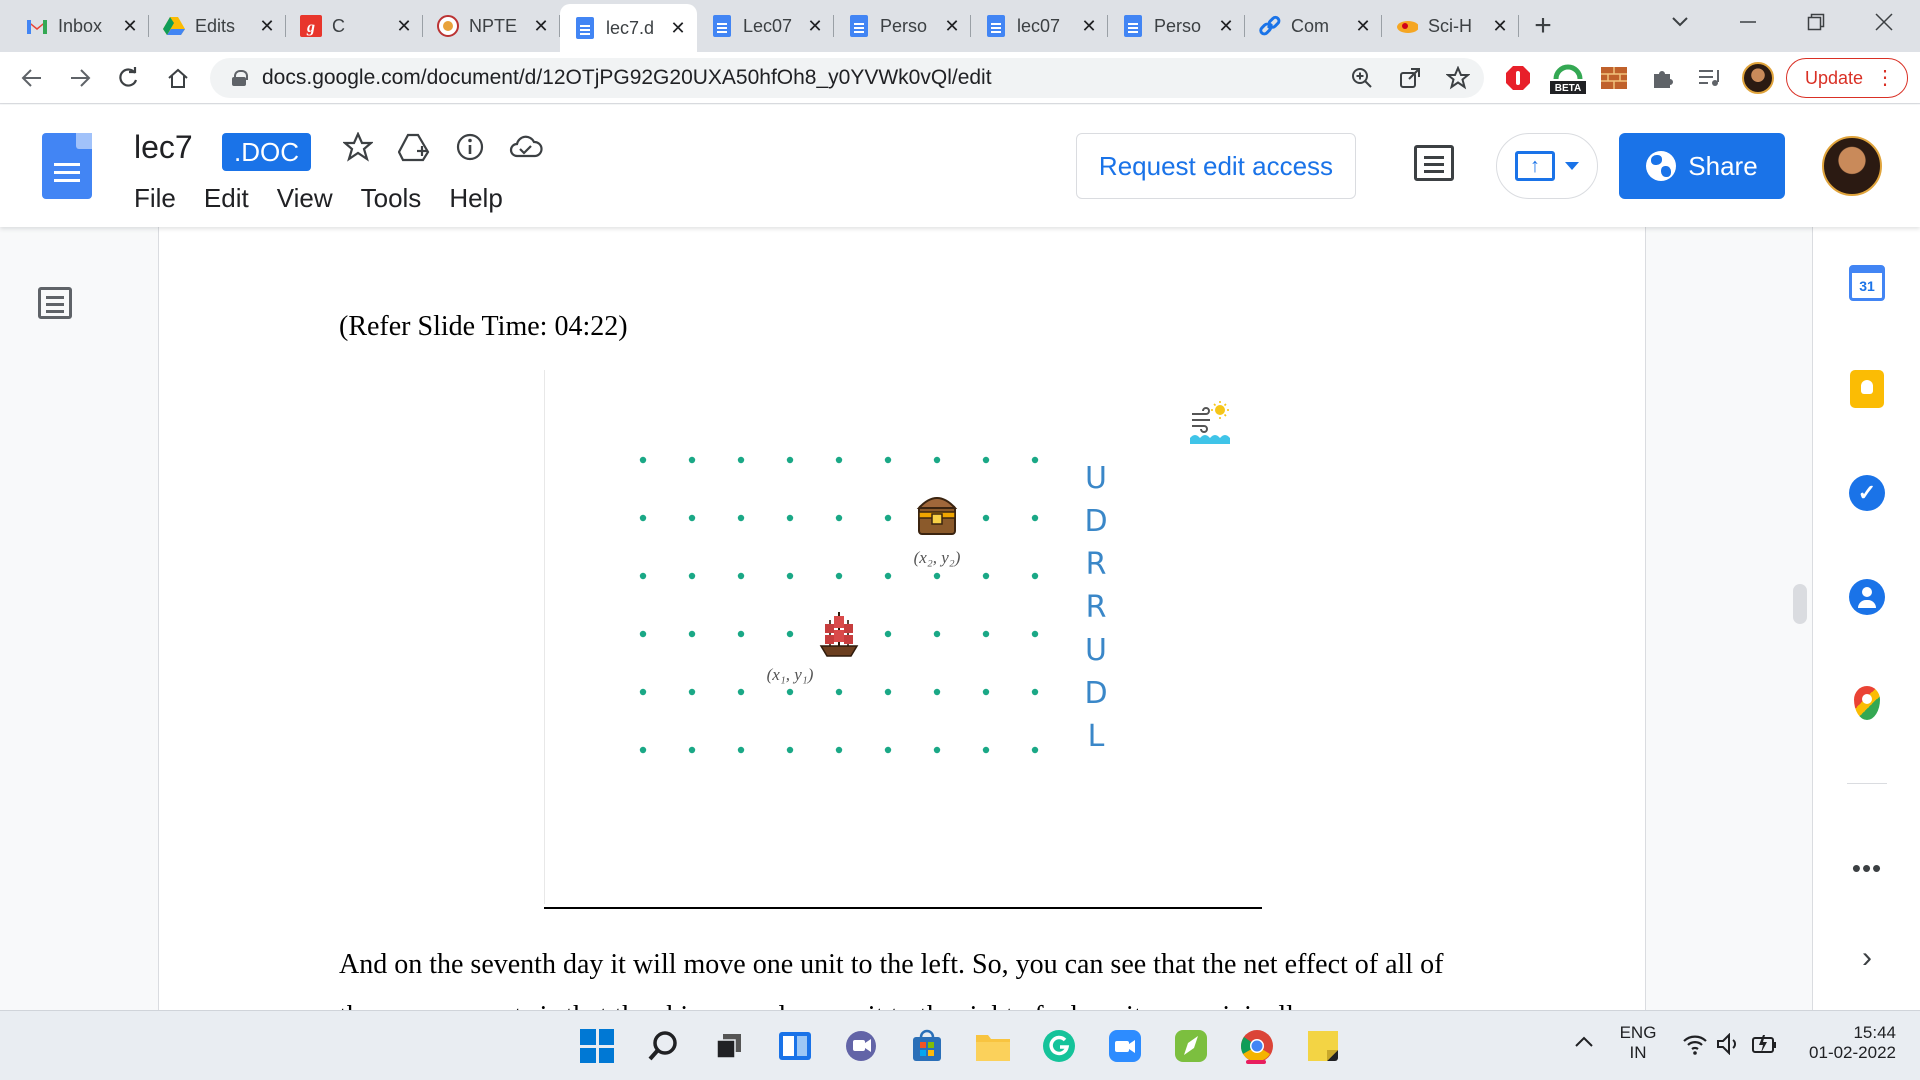  I want to click on browser-tab: Sci-H ✕, so click(1450, 26).